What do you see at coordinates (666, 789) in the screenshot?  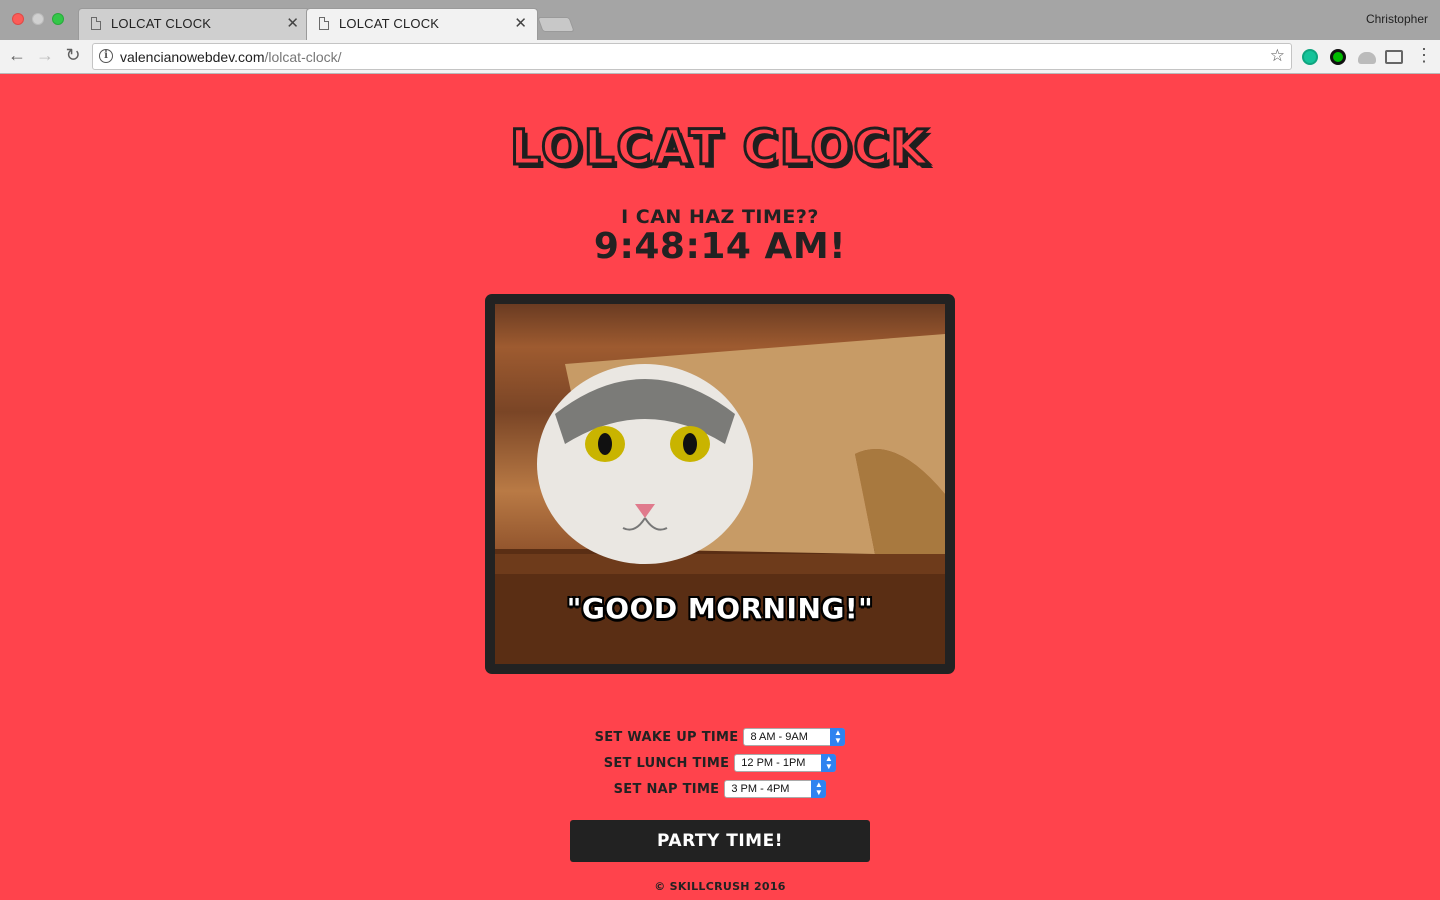 I see `nap-time-label: SET NAP TIME` at bounding box center [666, 789].